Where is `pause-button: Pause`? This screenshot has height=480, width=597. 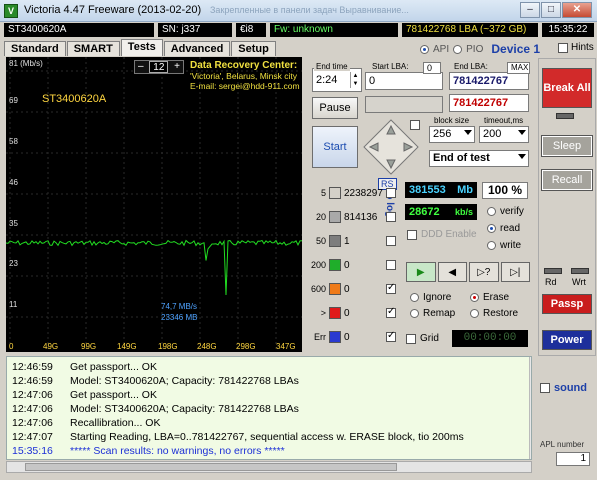 pause-button: Pause is located at coordinates (335, 108).